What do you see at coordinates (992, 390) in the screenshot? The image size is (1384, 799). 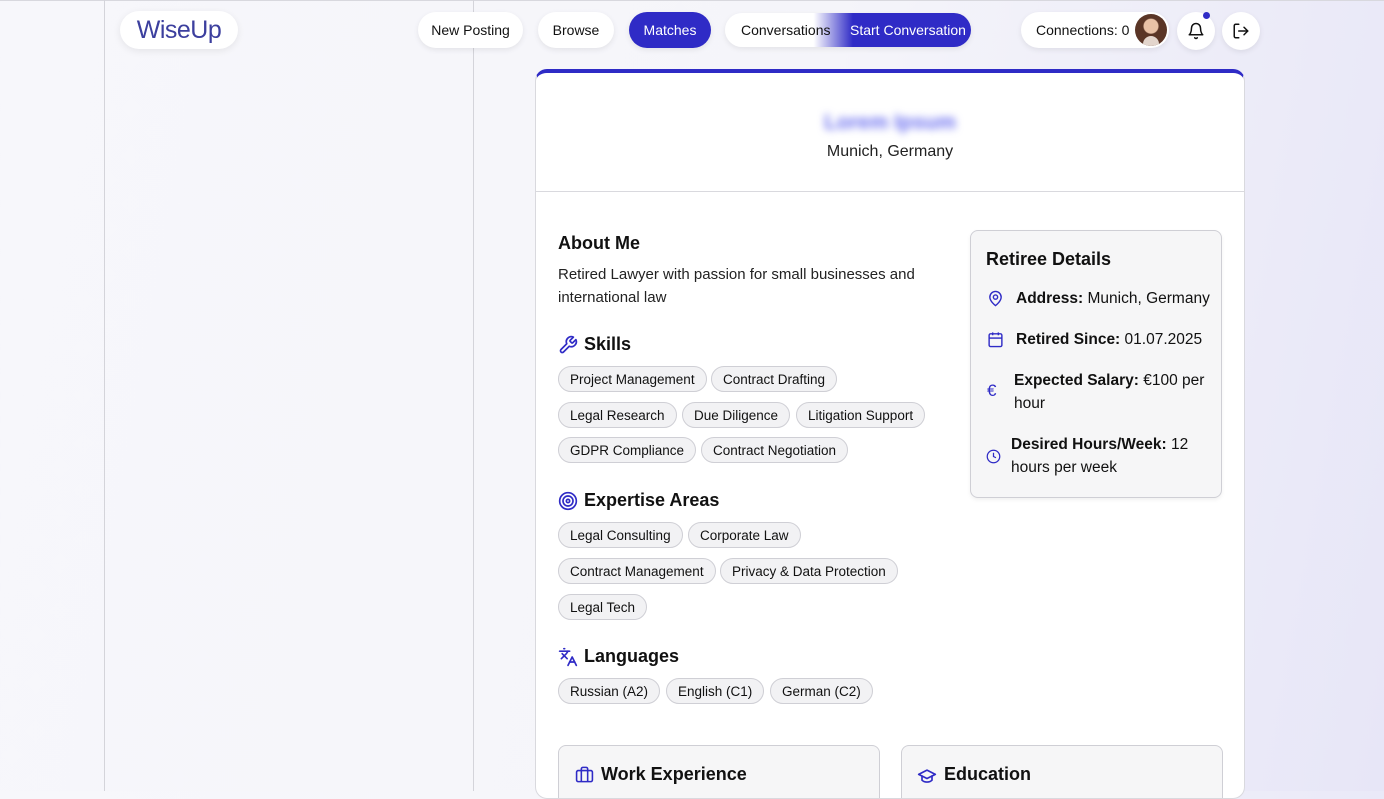 I see `euro-icon: €` at bounding box center [992, 390].